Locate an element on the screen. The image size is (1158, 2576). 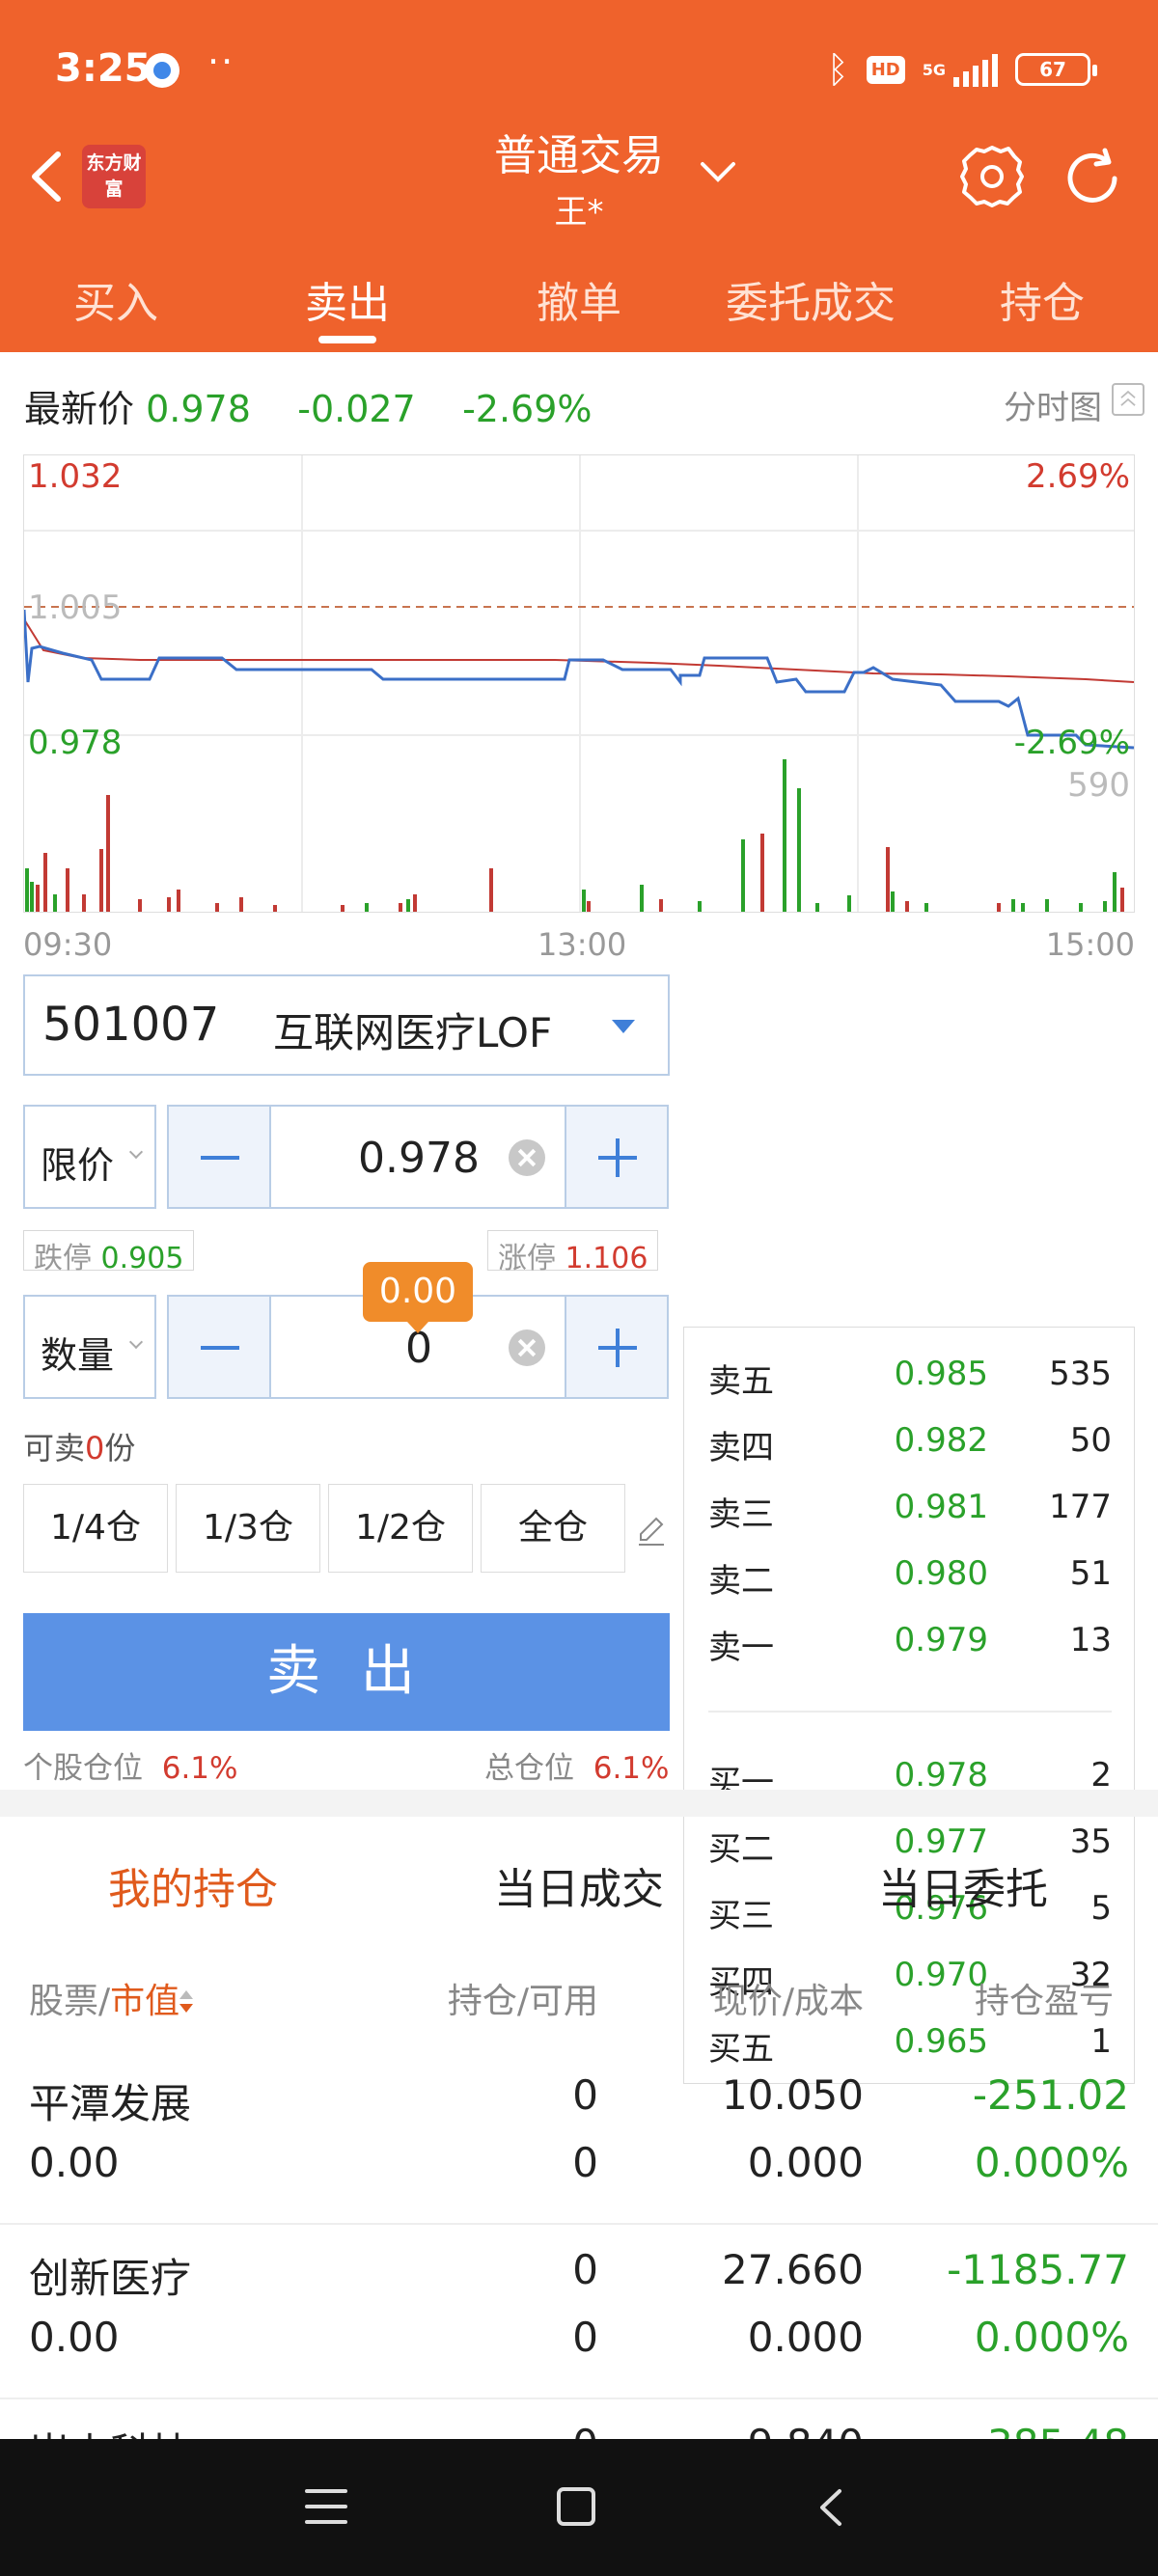
menu-icon is located at coordinates (326, 2508).